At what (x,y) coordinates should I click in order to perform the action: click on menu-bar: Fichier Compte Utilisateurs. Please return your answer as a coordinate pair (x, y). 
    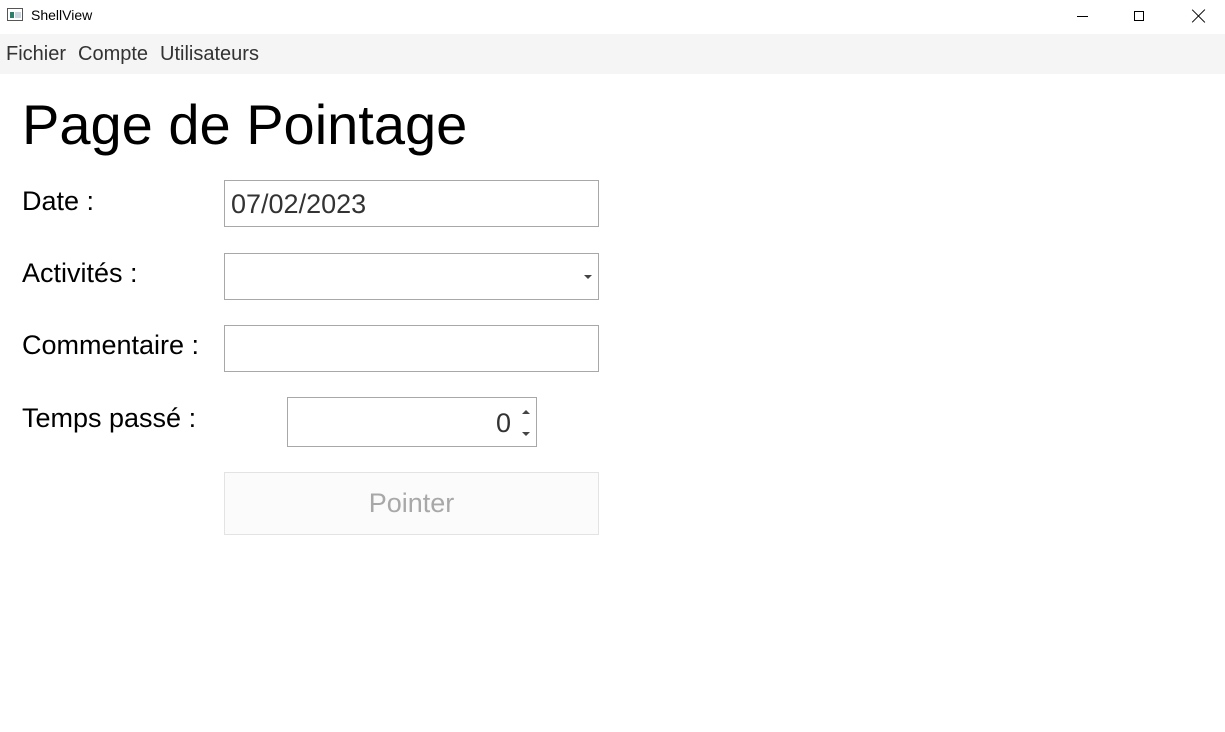
    Looking at the image, I should click on (612, 54).